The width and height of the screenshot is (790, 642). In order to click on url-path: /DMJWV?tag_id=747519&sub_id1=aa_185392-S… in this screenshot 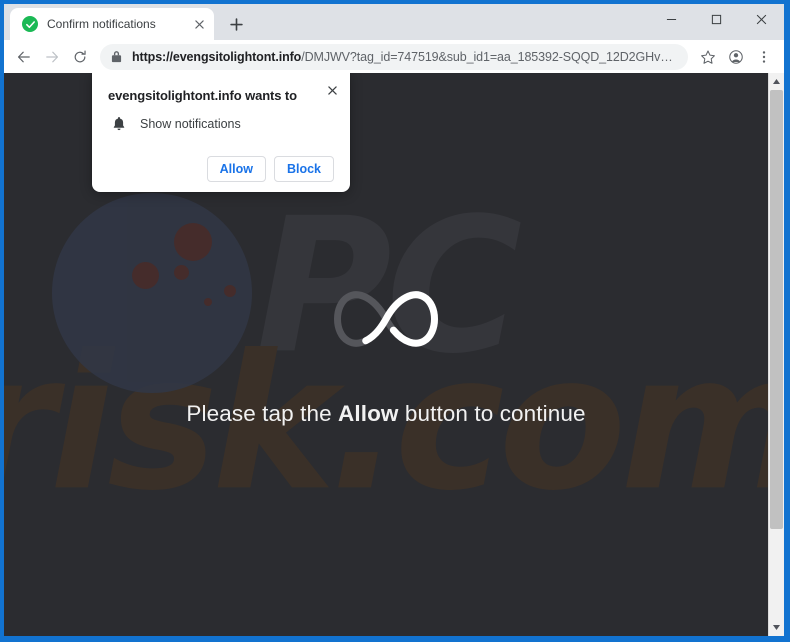, I will do `click(489, 56)`.